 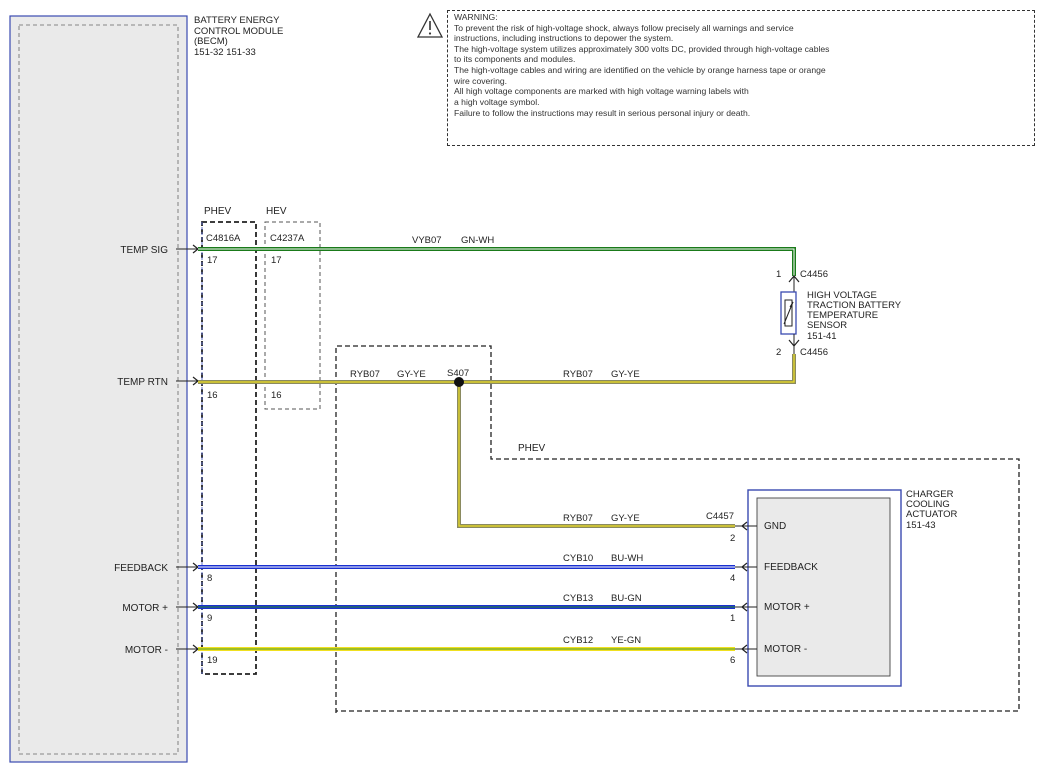 What do you see at coordinates (146, 650) in the screenshot?
I see `becm-pin-motor-minus: MOTOR -` at bounding box center [146, 650].